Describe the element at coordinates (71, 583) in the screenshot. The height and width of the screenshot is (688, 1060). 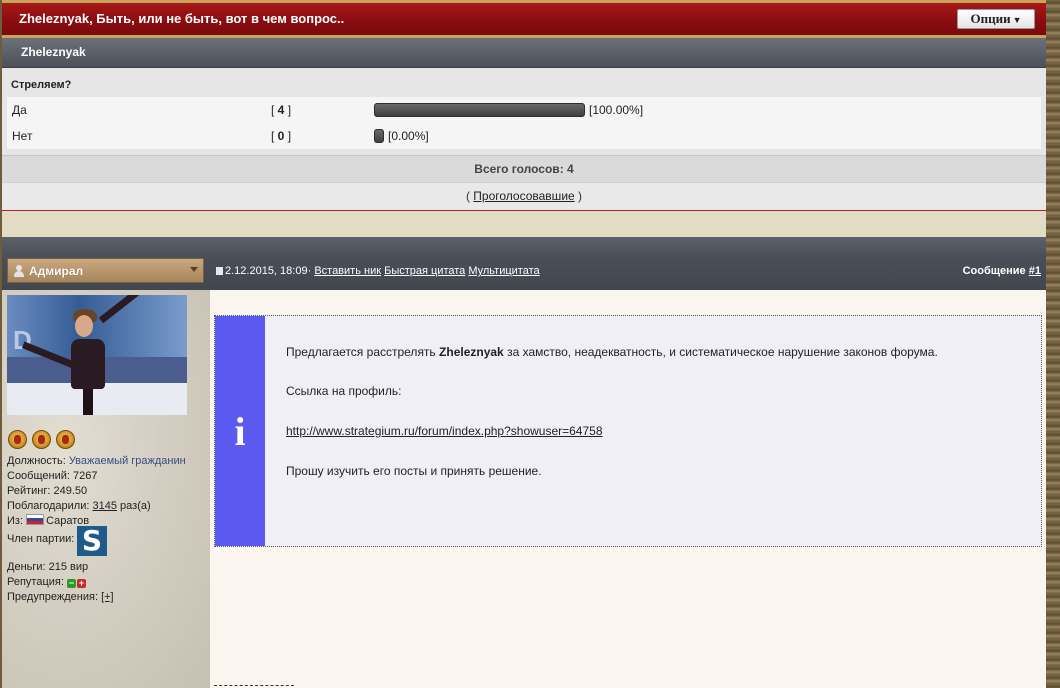
I see `rep-minus-icon: −` at that location.